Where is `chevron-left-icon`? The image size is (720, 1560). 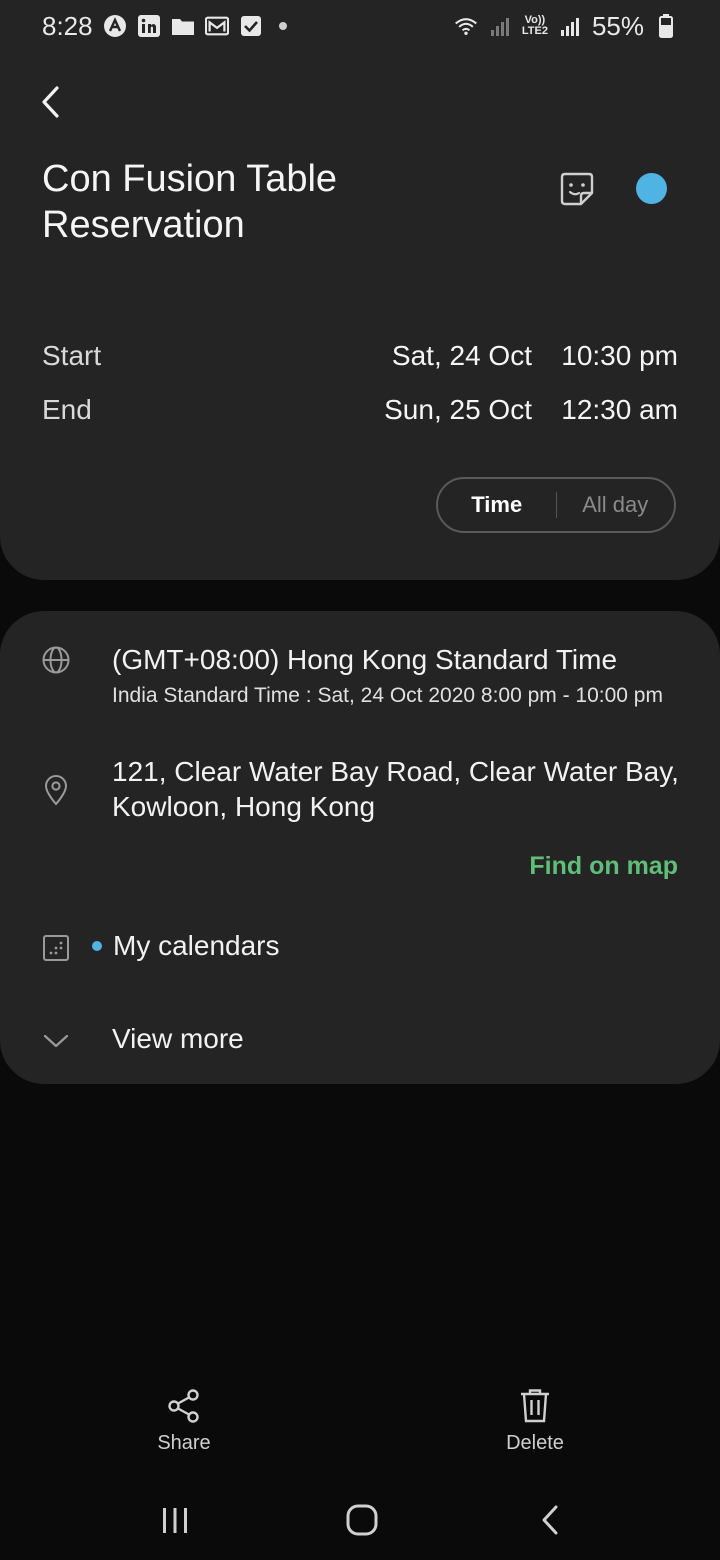 chevron-left-icon is located at coordinates (50, 102).